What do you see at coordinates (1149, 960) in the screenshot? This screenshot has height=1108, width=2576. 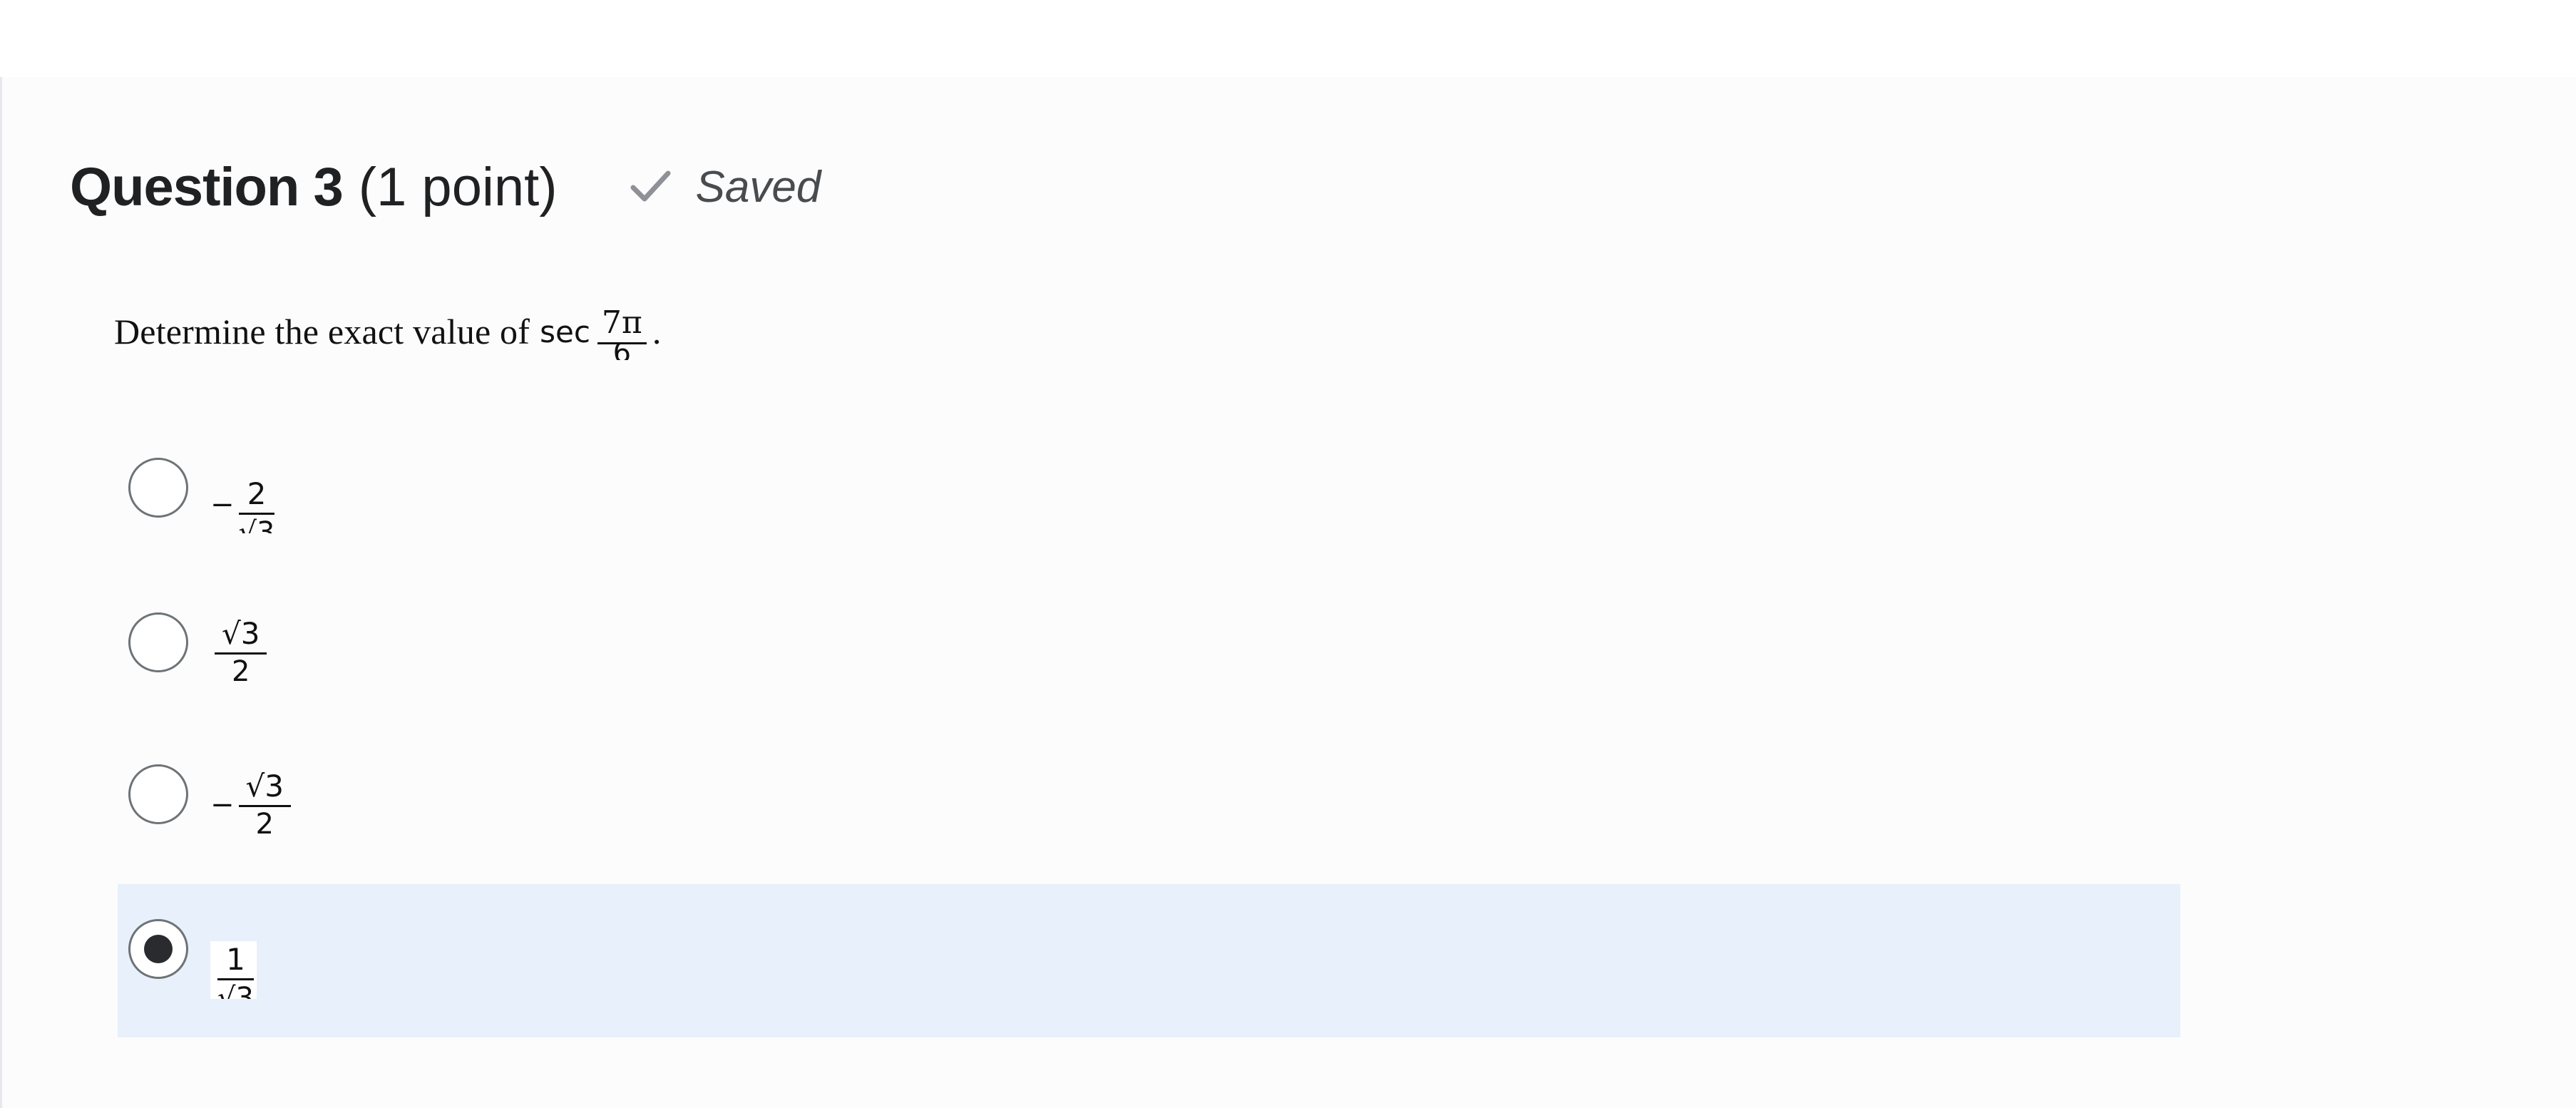 I see `answer-option-4: 1 √3` at bounding box center [1149, 960].